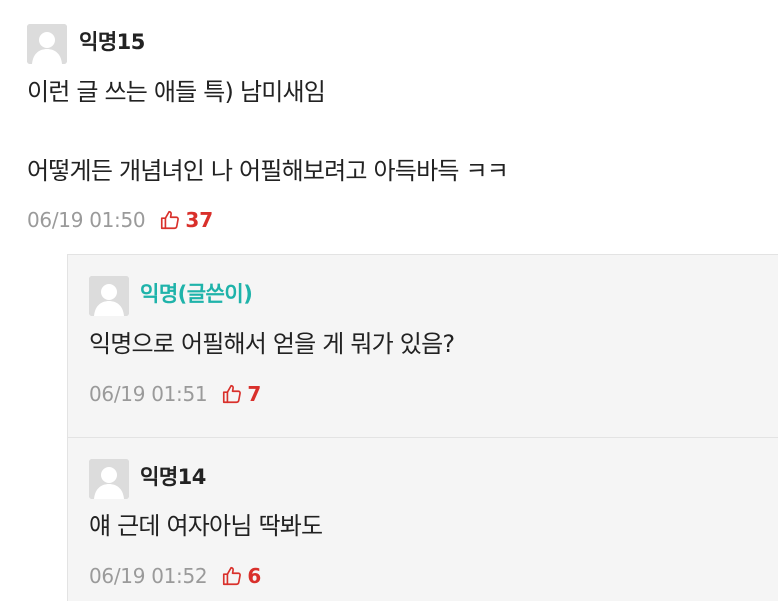  I want to click on reply-timestamp: 06/19 01:51, so click(148, 394).